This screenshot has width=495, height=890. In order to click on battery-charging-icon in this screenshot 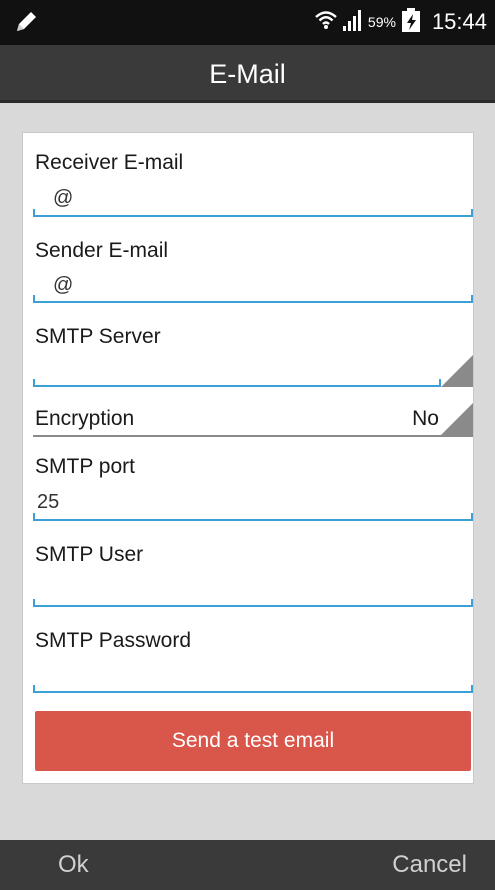, I will do `click(411, 22)`.